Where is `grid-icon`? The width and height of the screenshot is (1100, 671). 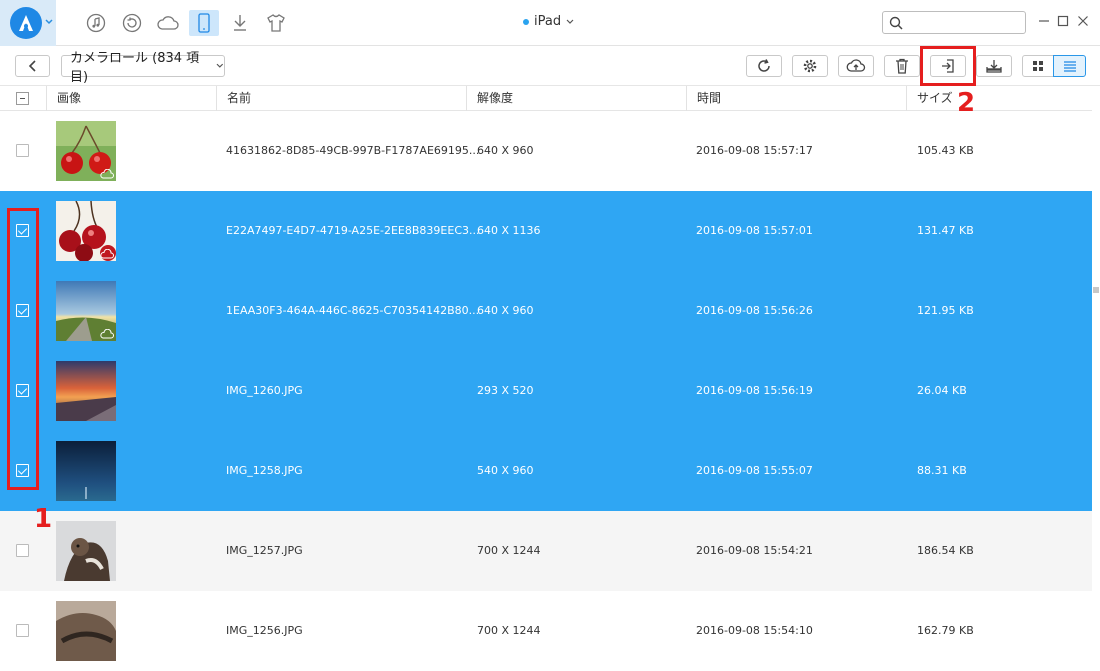 grid-icon is located at coordinates (1038, 66).